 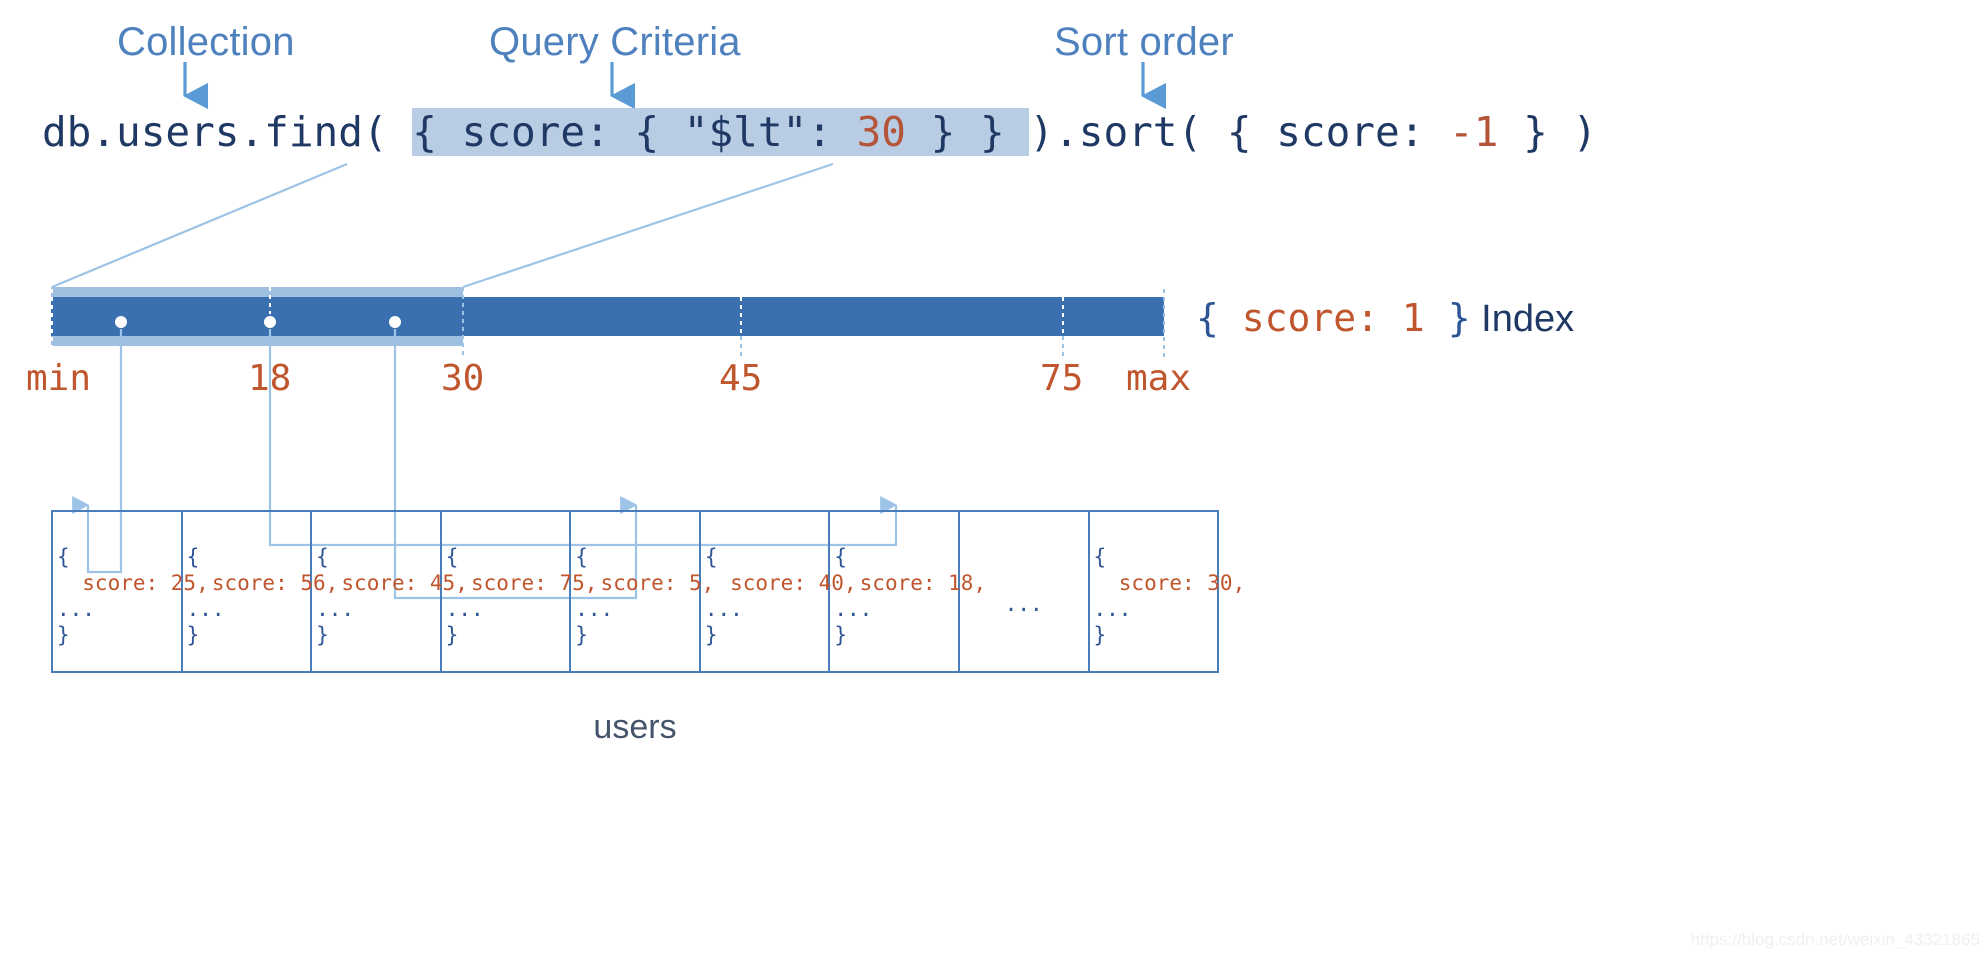 What do you see at coordinates (634, 132) in the screenshot?
I see `query-criteria-pre: { score: { "$lt":` at bounding box center [634, 132].